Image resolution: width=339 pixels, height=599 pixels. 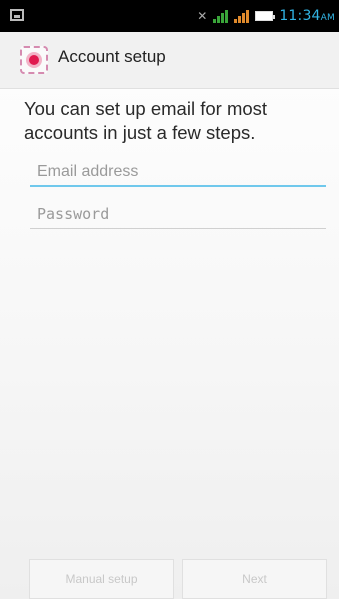 I want to click on battery-icon, so click(x=265, y=16).